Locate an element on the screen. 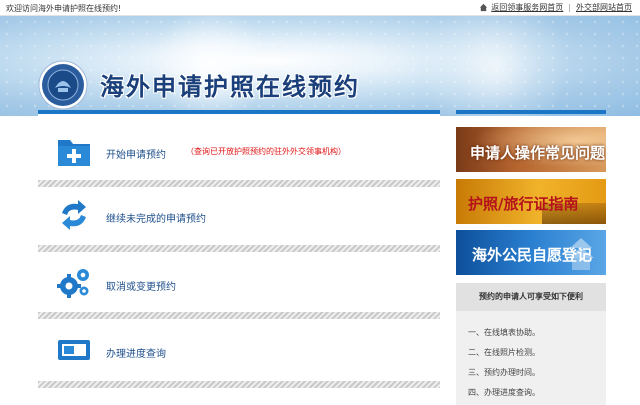 This screenshot has width=640, height=405. citizen-registration-banner: 海外公民自愿登记 is located at coordinates (531, 252).